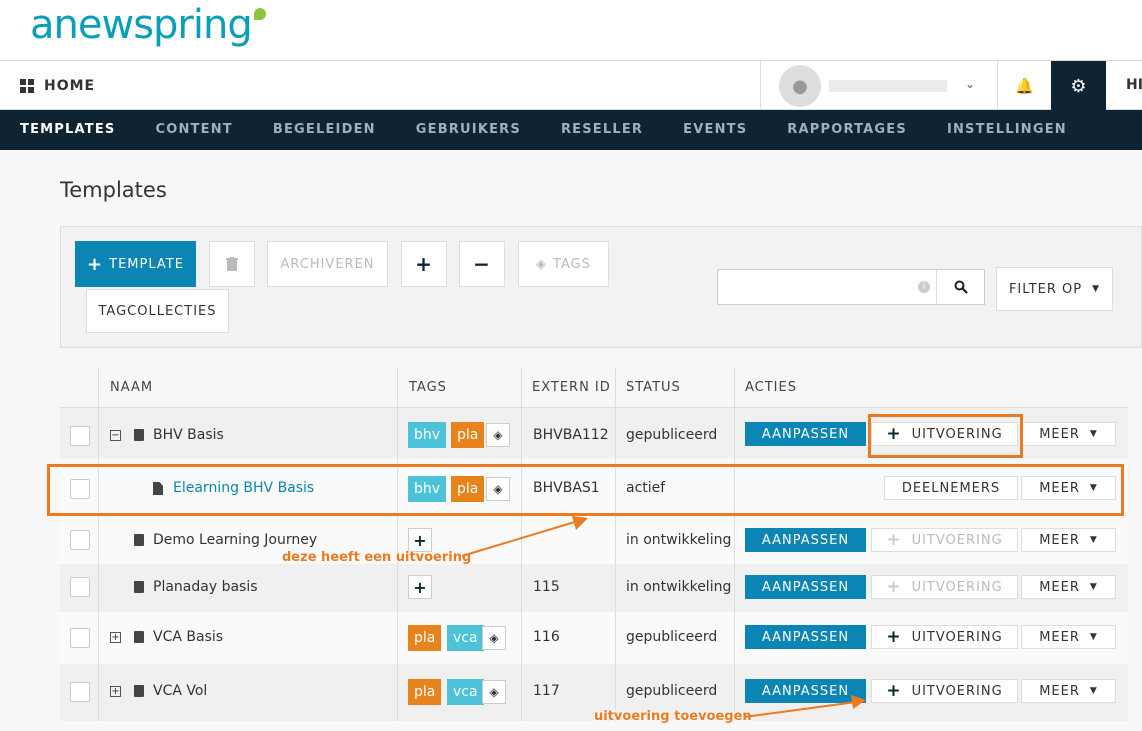  Describe the element at coordinates (193, 130) in the screenshot. I see `nav-item-content: CONTENT` at that location.